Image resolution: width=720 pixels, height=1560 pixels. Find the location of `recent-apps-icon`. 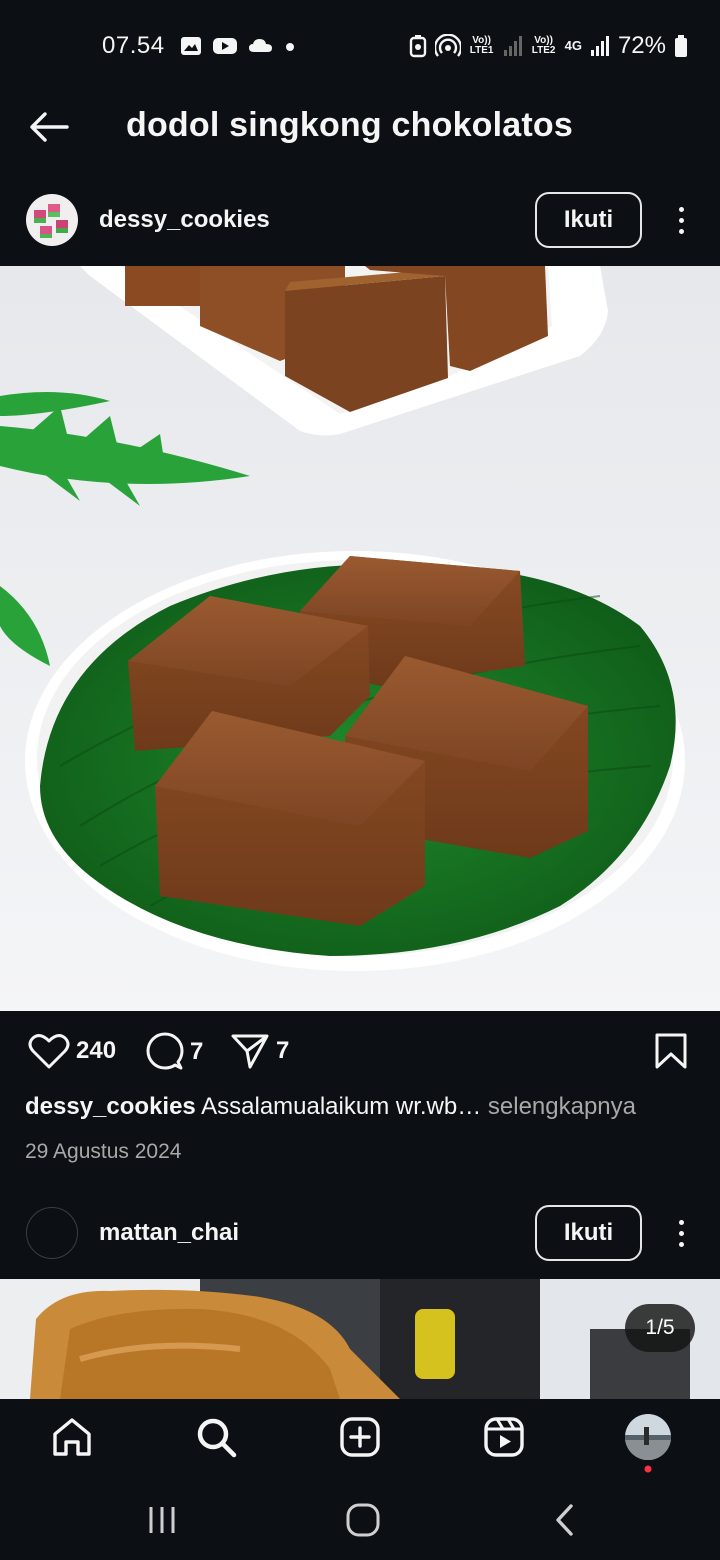

recent-apps-icon is located at coordinates (162, 1520).